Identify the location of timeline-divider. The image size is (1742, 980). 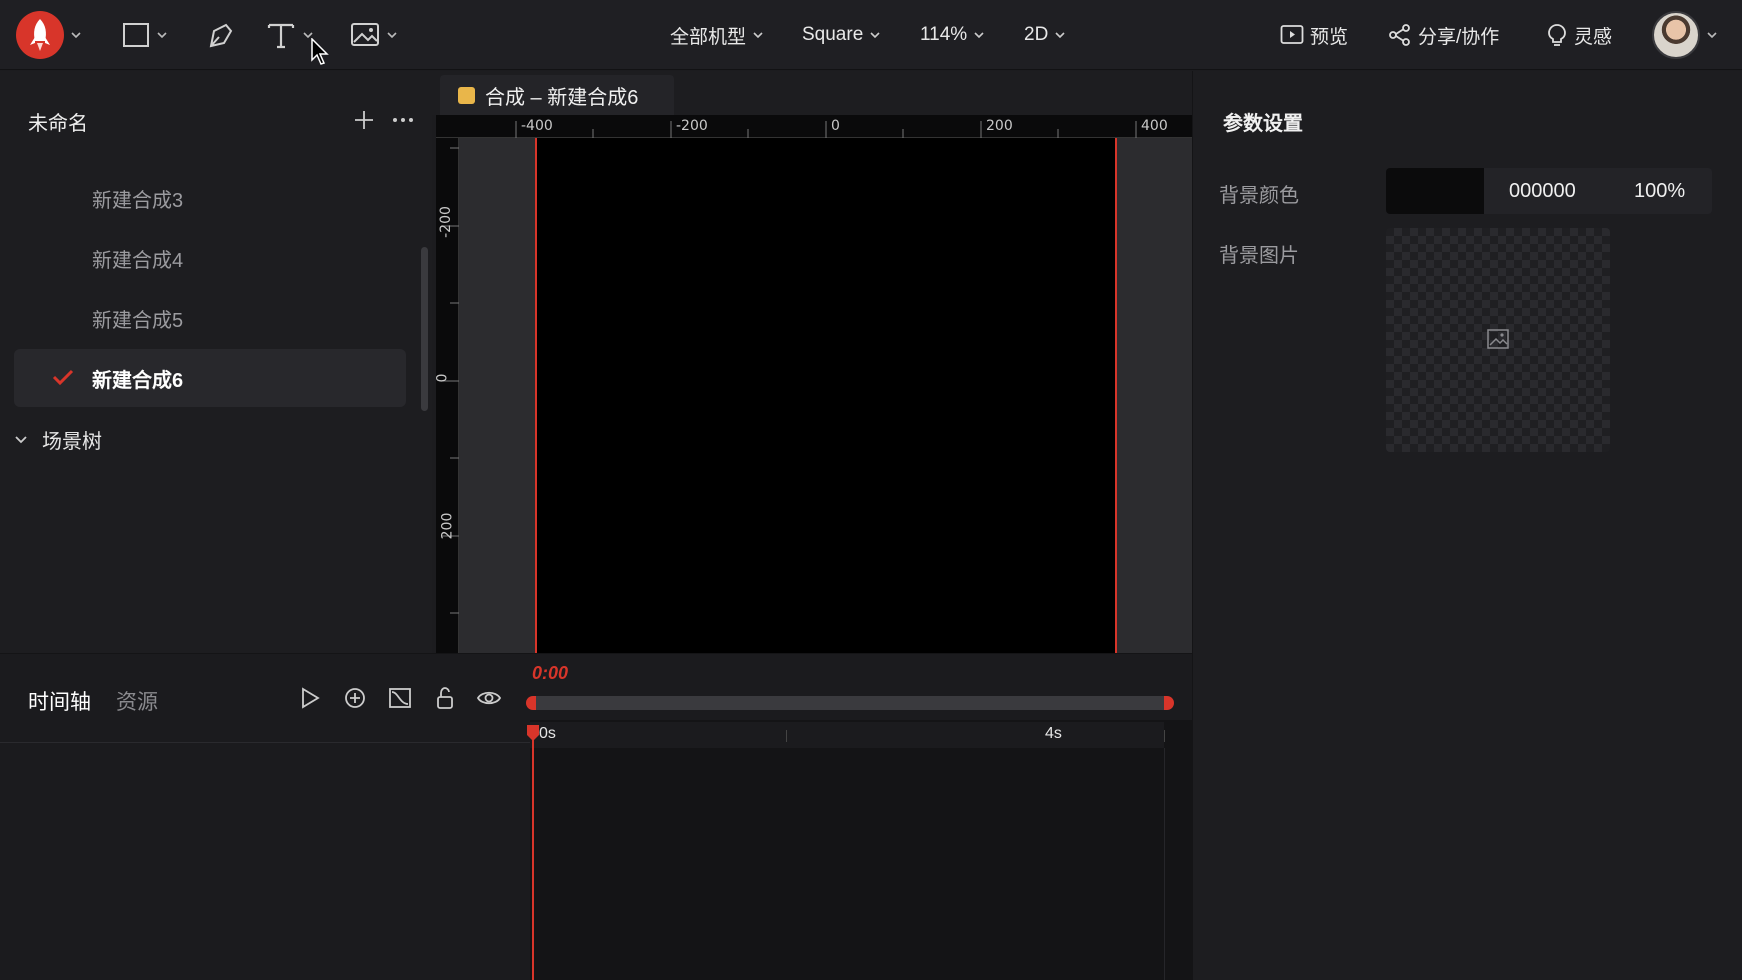
(265, 742).